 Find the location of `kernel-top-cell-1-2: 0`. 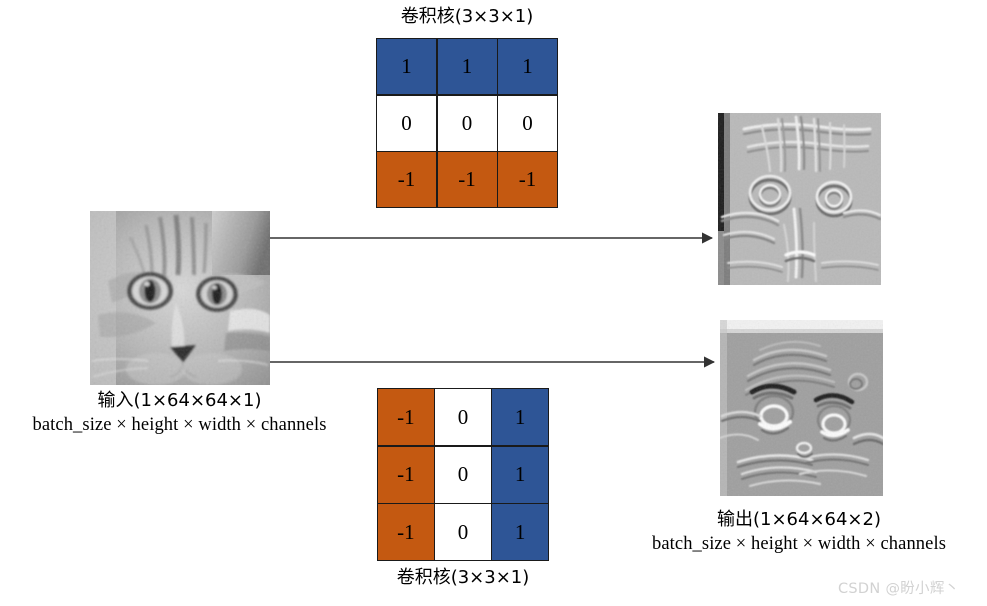

kernel-top-cell-1-2: 0 is located at coordinates (527, 123).